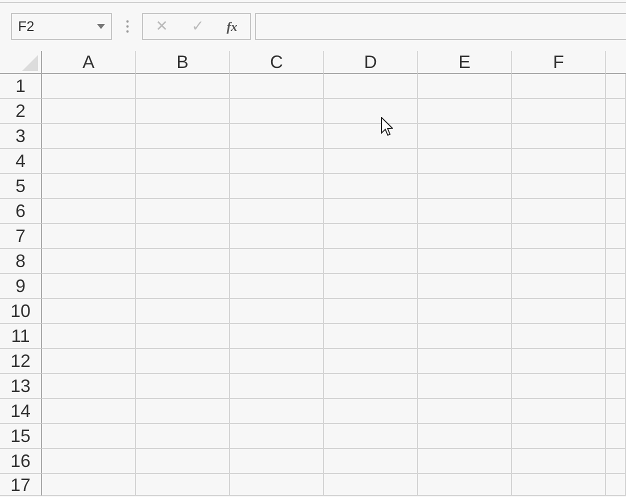 Image resolution: width=626 pixels, height=497 pixels. I want to click on row-header: 15, so click(21, 436).